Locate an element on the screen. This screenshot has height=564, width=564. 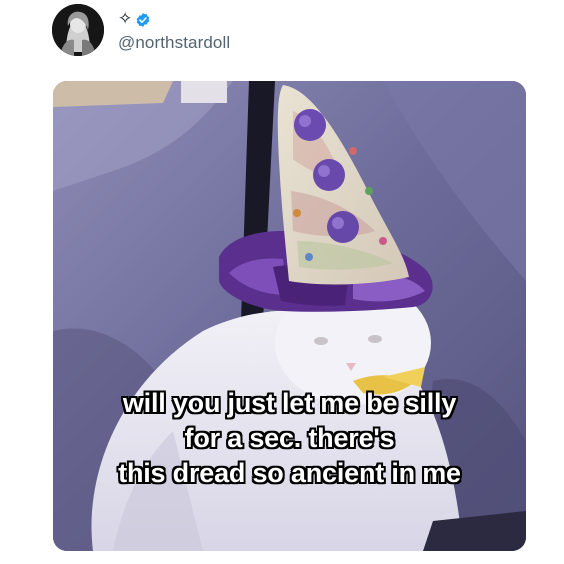
display-name: ✧ is located at coordinates (174, 20).